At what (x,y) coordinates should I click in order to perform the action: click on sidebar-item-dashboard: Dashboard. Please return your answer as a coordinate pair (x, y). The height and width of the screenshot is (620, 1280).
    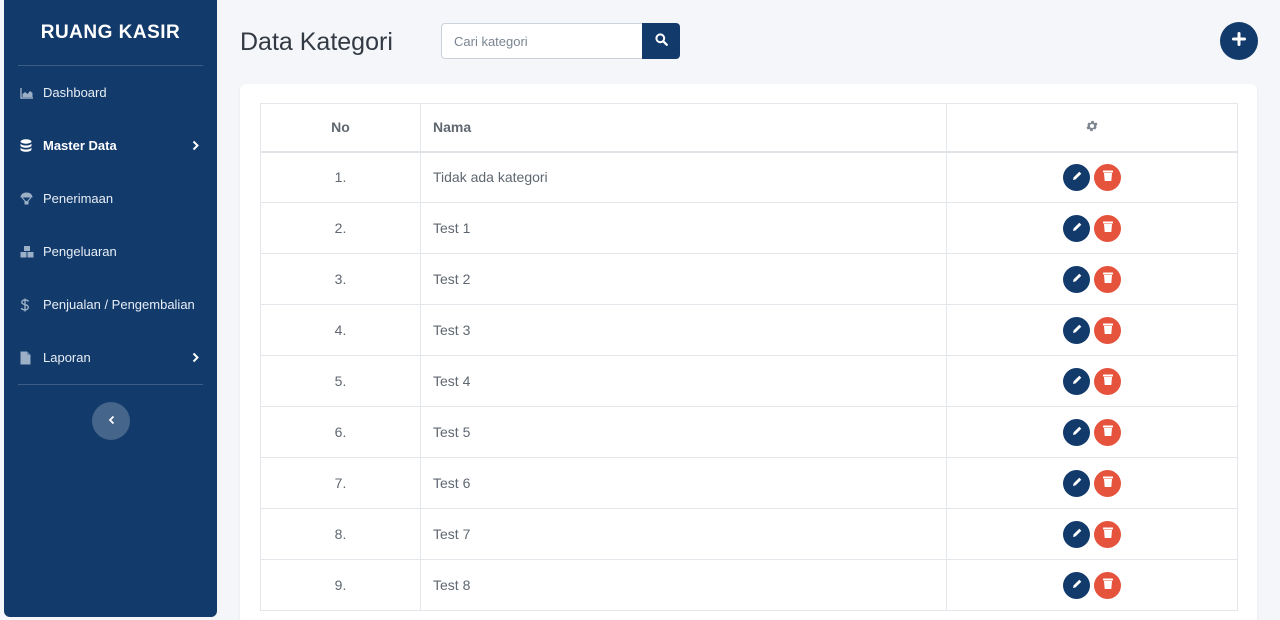
    Looking at the image, I should click on (110, 92).